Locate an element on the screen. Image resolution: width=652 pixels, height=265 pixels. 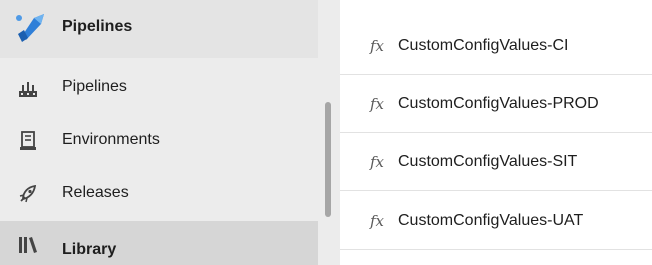
azure-pipelines-icon is located at coordinates (30, 28).